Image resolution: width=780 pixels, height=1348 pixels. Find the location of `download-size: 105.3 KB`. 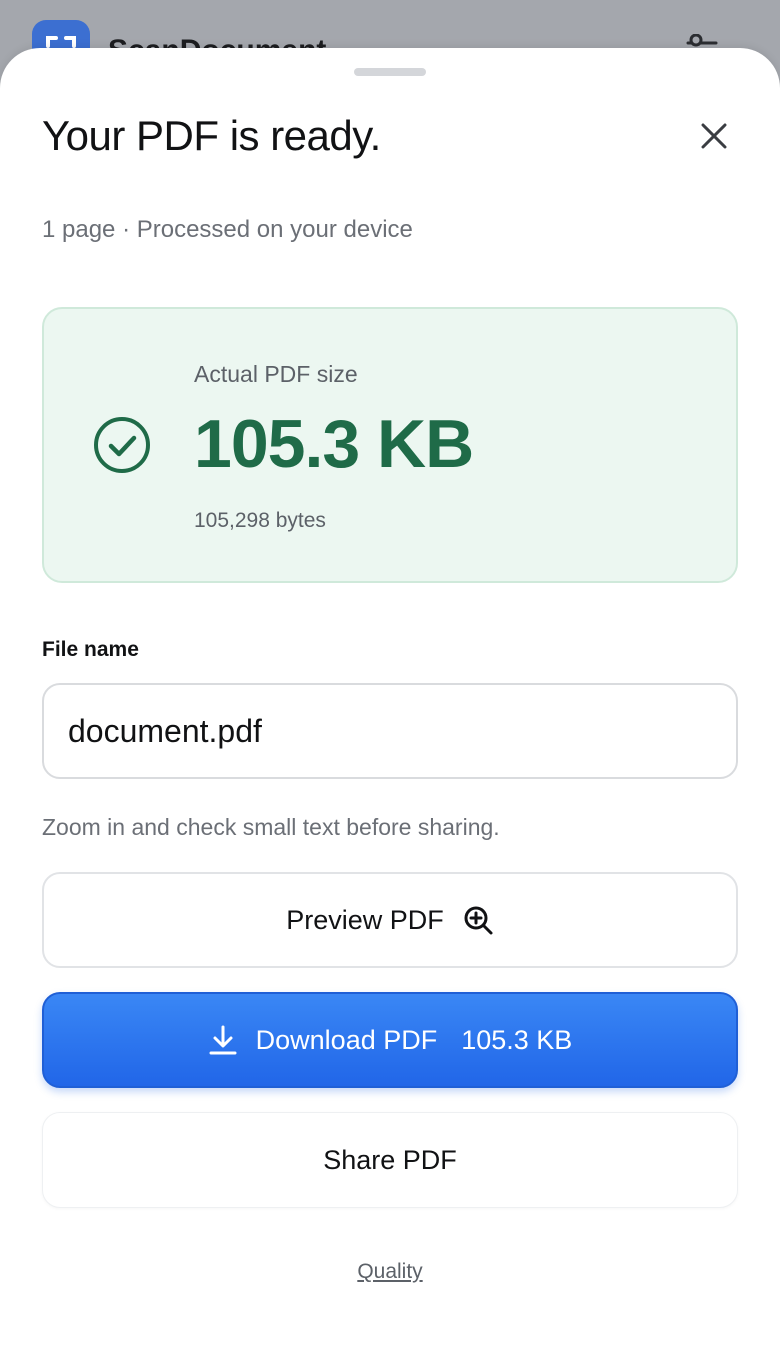

download-size: 105.3 KB is located at coordinates (517, 1039).